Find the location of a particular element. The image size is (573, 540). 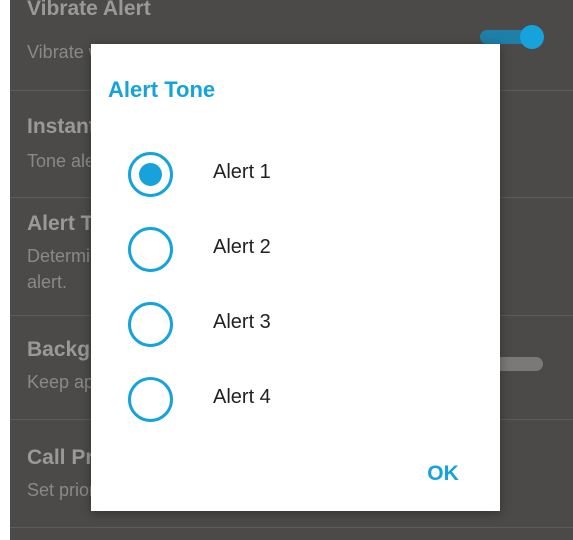

dialog-title: Alert Tone is located at coordinates (162, 89).